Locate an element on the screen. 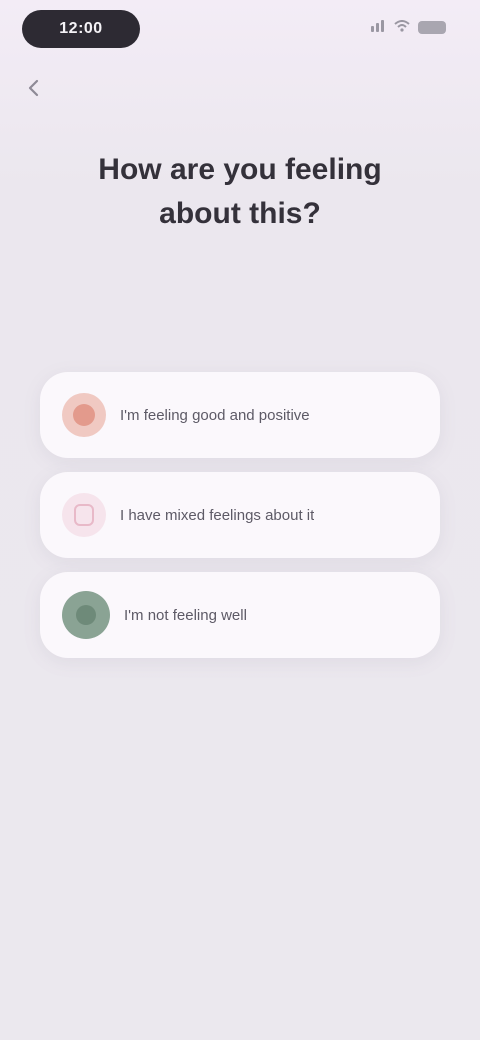 Image resolution: width=480 pixels, height=1040 pixels. page-title-line-1: How are you feeling is located at coordinates (240, 169).